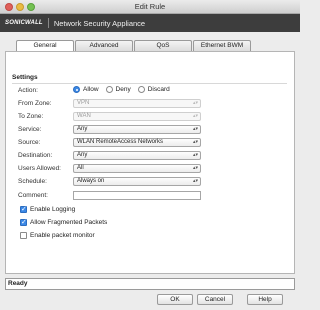 Image resolution: width=320 pixels, height=310 pixels. What do you see at coordinates (20, 7) in the screenshot?
I see `minimize-window-icon` at bounding box center [20, 7].